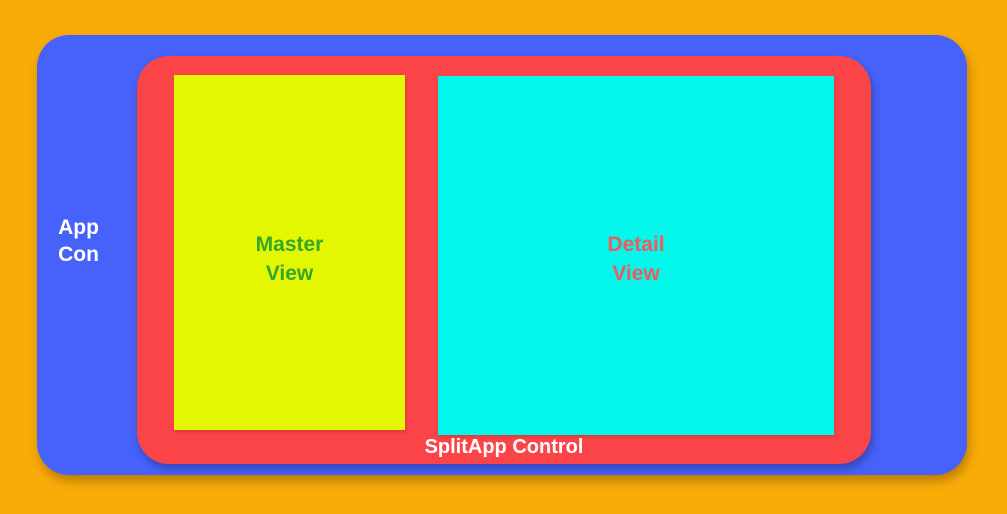  I want to click on master-view-label-line2: View, so click(289, 273).